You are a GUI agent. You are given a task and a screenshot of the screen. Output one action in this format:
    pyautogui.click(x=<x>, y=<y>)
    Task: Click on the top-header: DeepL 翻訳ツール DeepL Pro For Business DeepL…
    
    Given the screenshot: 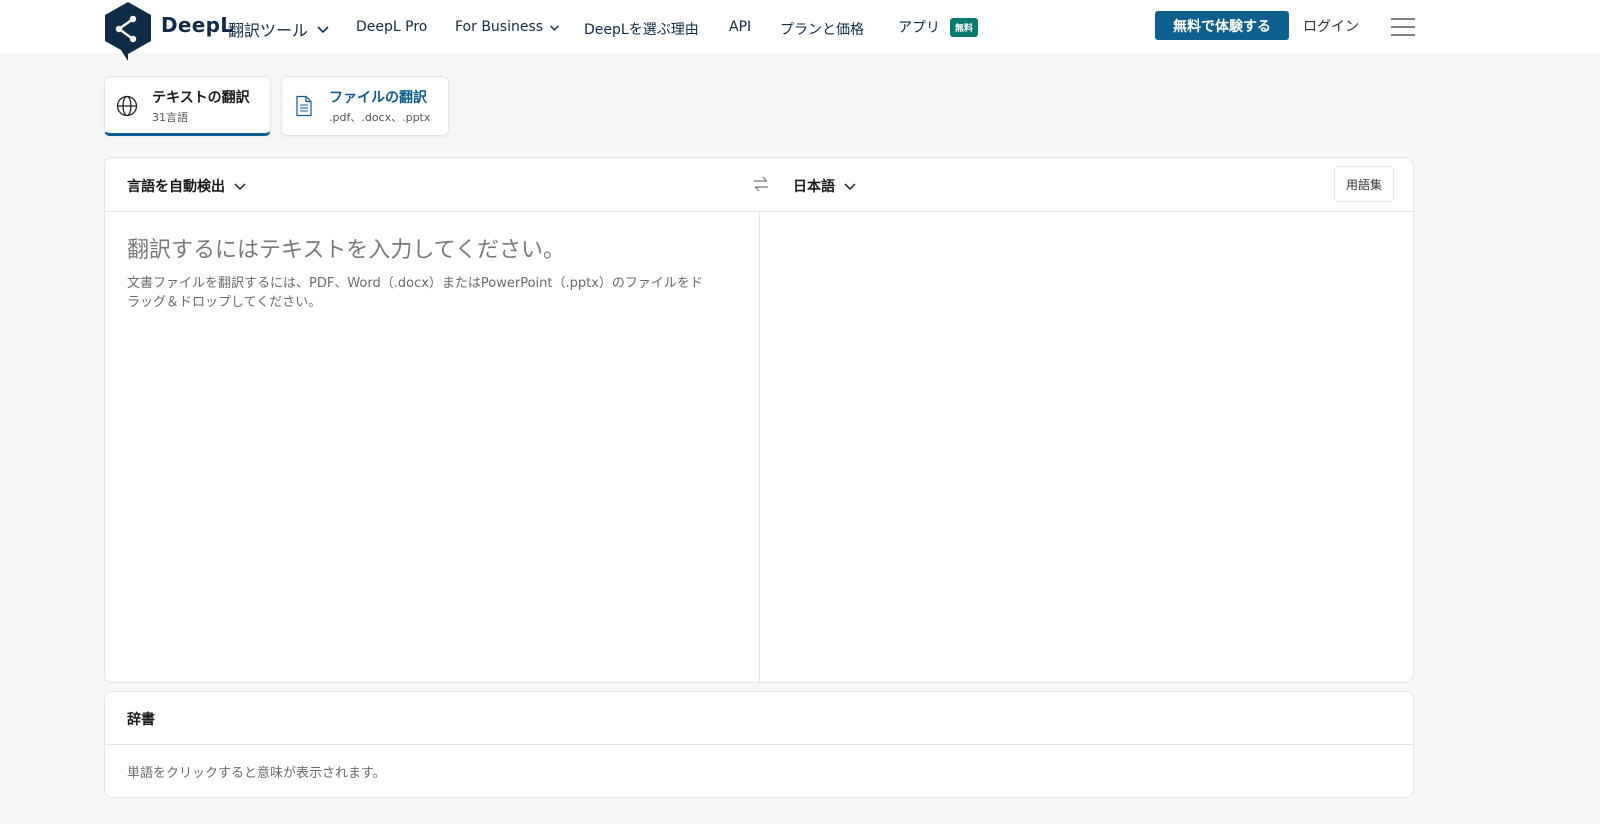 What is the action you would take?
    pyautogui.click(x=800, y=30)
    